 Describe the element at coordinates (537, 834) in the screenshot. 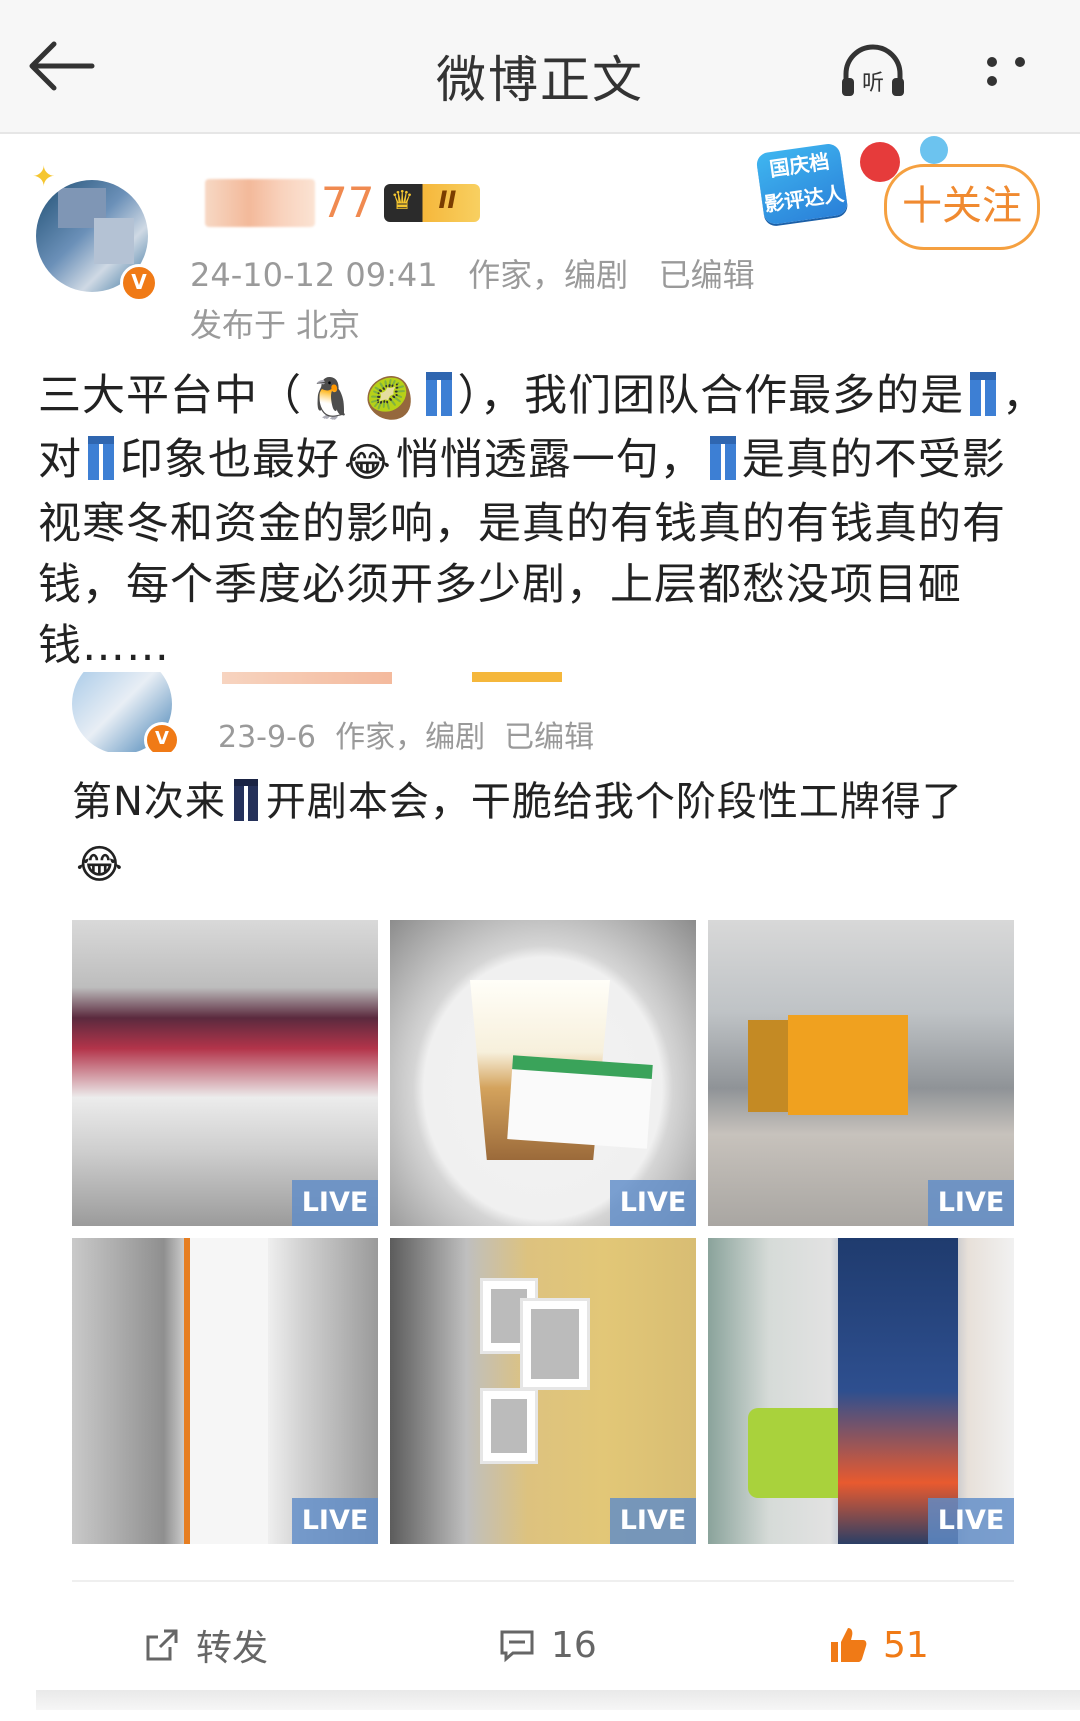

I see `quoted-post-text: 第N次来 开剧本会，干脆给我个阶段性工牌得了 😂` at that location.